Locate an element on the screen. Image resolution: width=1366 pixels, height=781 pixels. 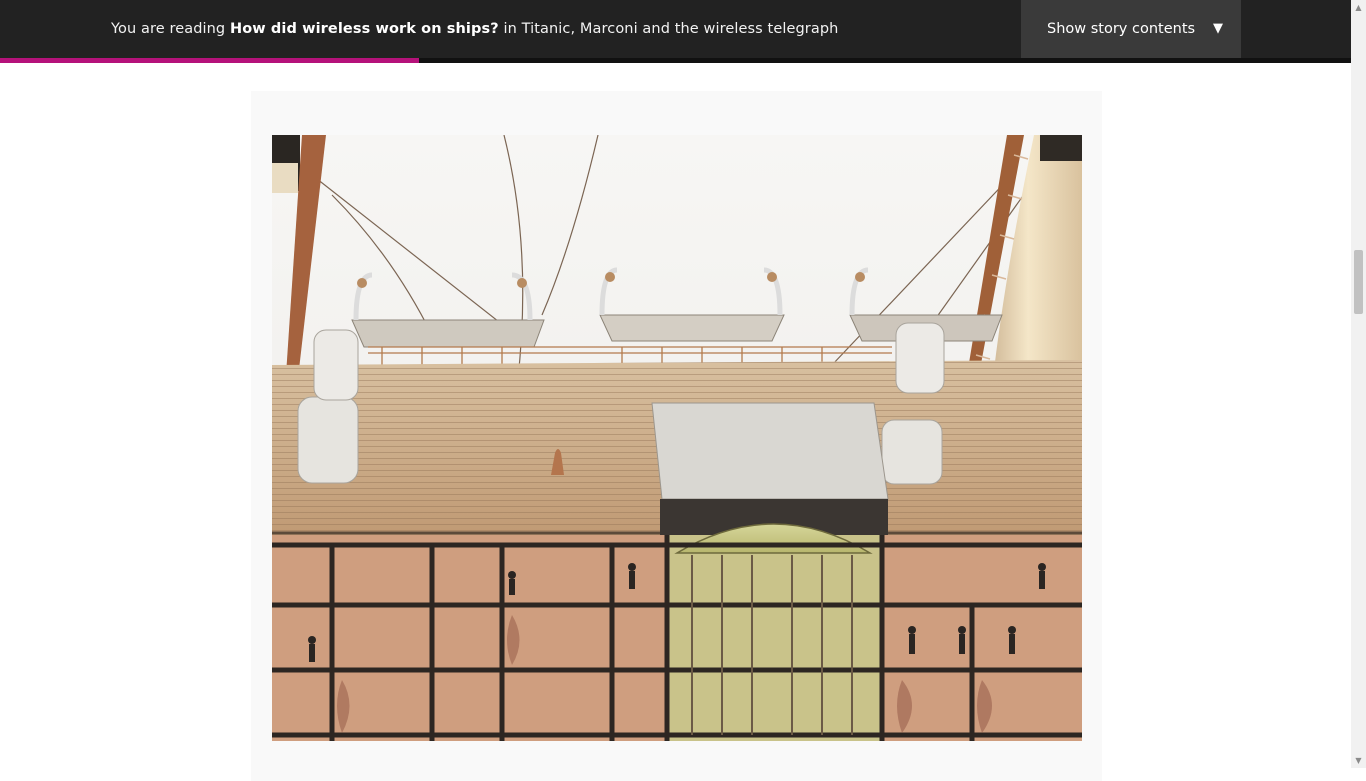
vertical-scrollbar: ▲ ▼ is located at coordinates (1358, 384).